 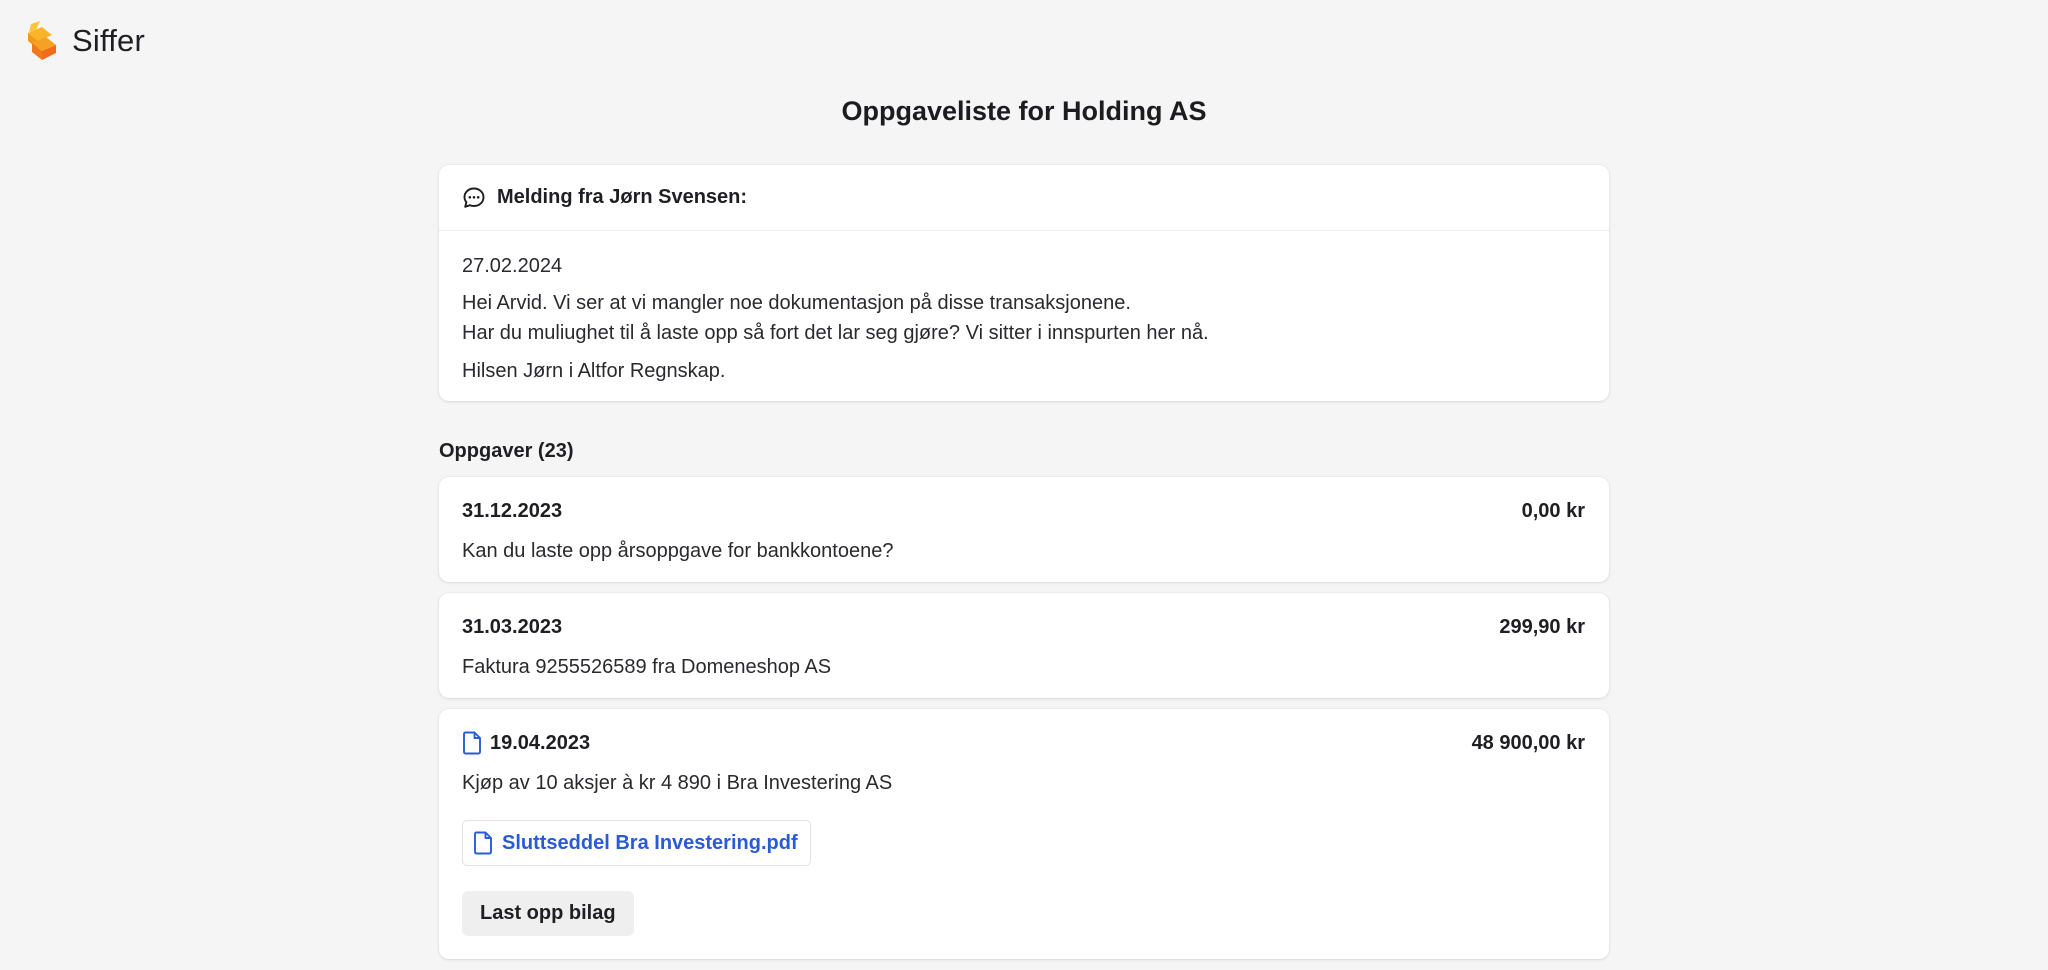 I want to click on task-date-group: 19.04.2023, so click(x=526, y=743).